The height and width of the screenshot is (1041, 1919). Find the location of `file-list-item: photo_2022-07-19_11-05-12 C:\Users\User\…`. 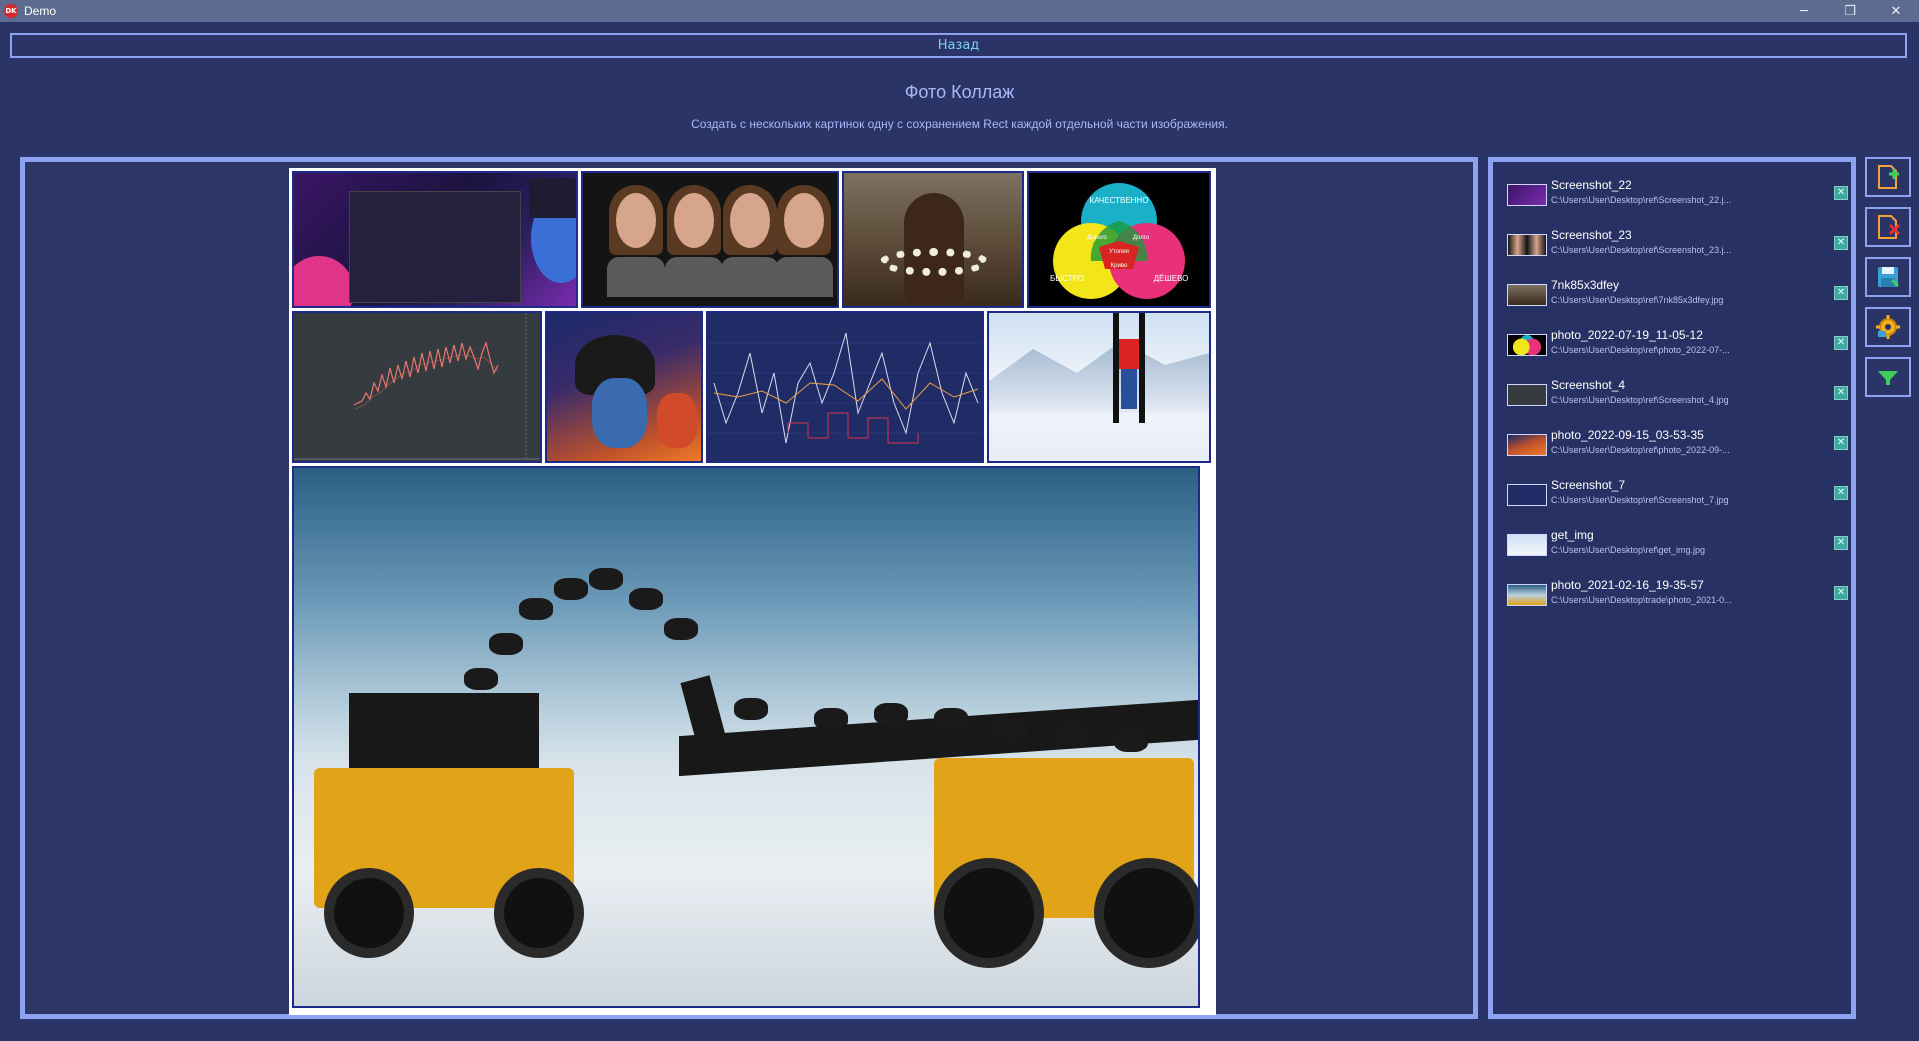

file-list-item: photo_2022-07-19_11-05-12 C:\Users\User\… is located at coordinates (1677, 349).